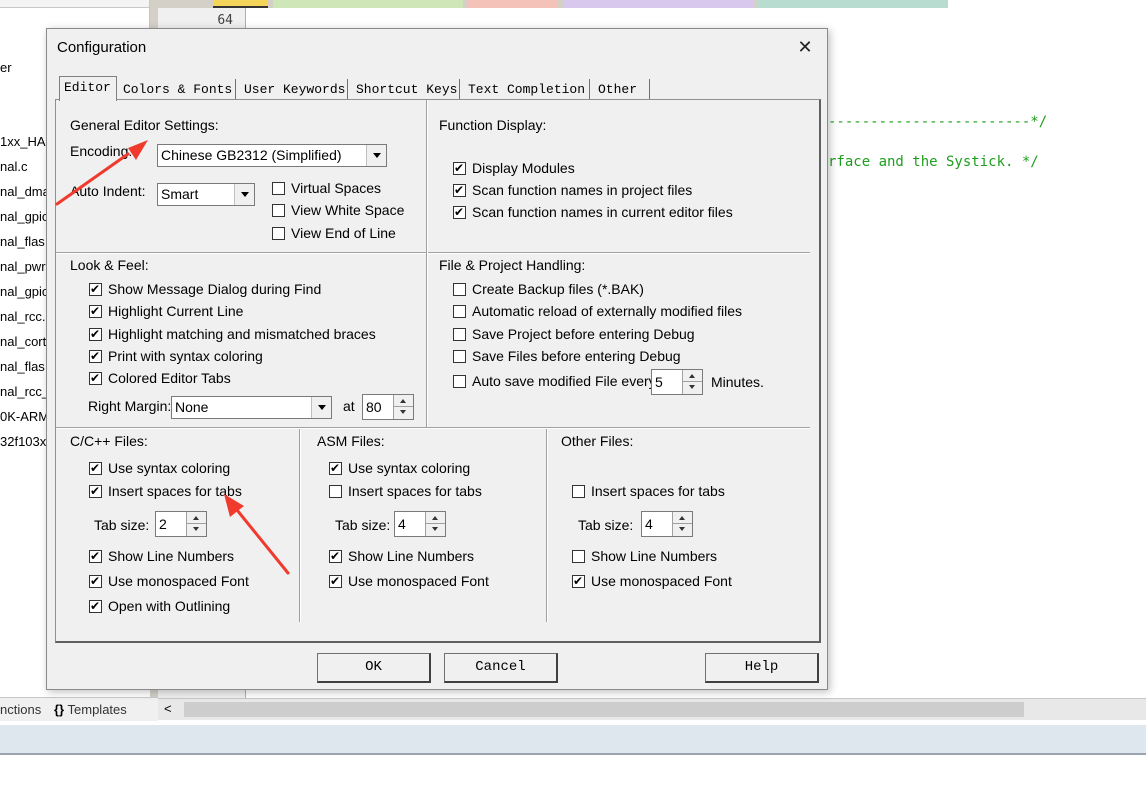  Describe the element at coordinates (23, 341) in the screenshot. I see `file-item: nal_cort` at that location.